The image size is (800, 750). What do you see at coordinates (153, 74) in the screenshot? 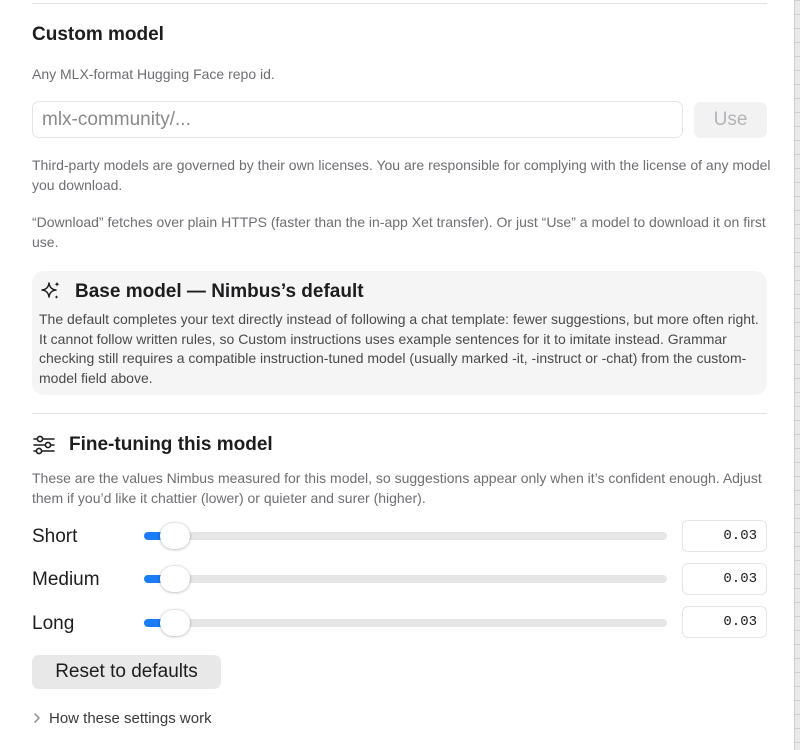
I see `custom-model-description: Any MLX-format Hugging Face repo id.` at bounding box center [153, 74].